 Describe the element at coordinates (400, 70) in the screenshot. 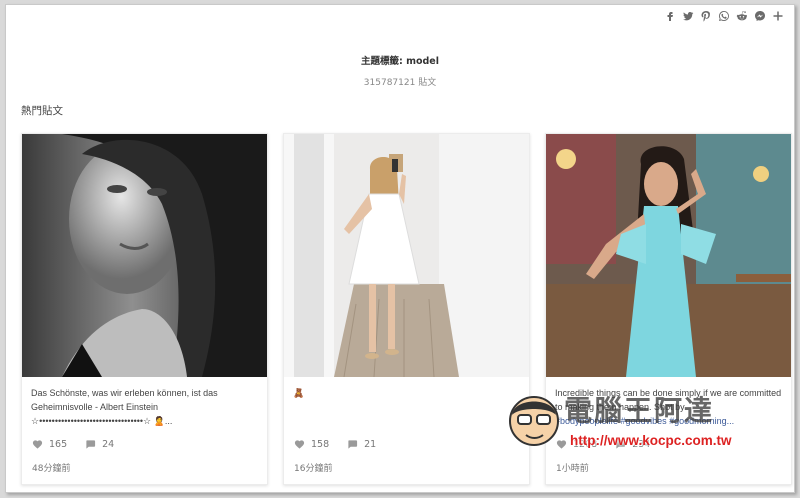

I see `hashtag-header: 主題標籤: model 315787121 貼文` at that location.